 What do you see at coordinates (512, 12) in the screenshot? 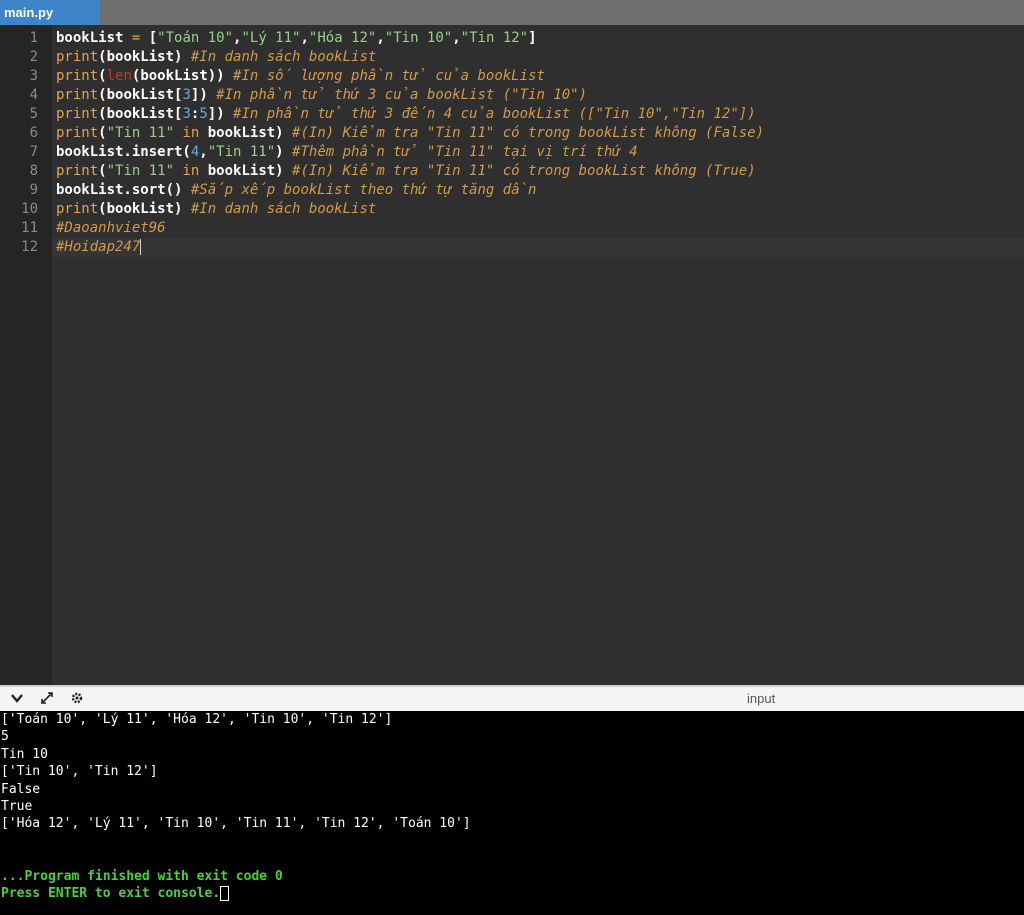
I see `tab-bar: main.py` at bounding box center [512, 12].